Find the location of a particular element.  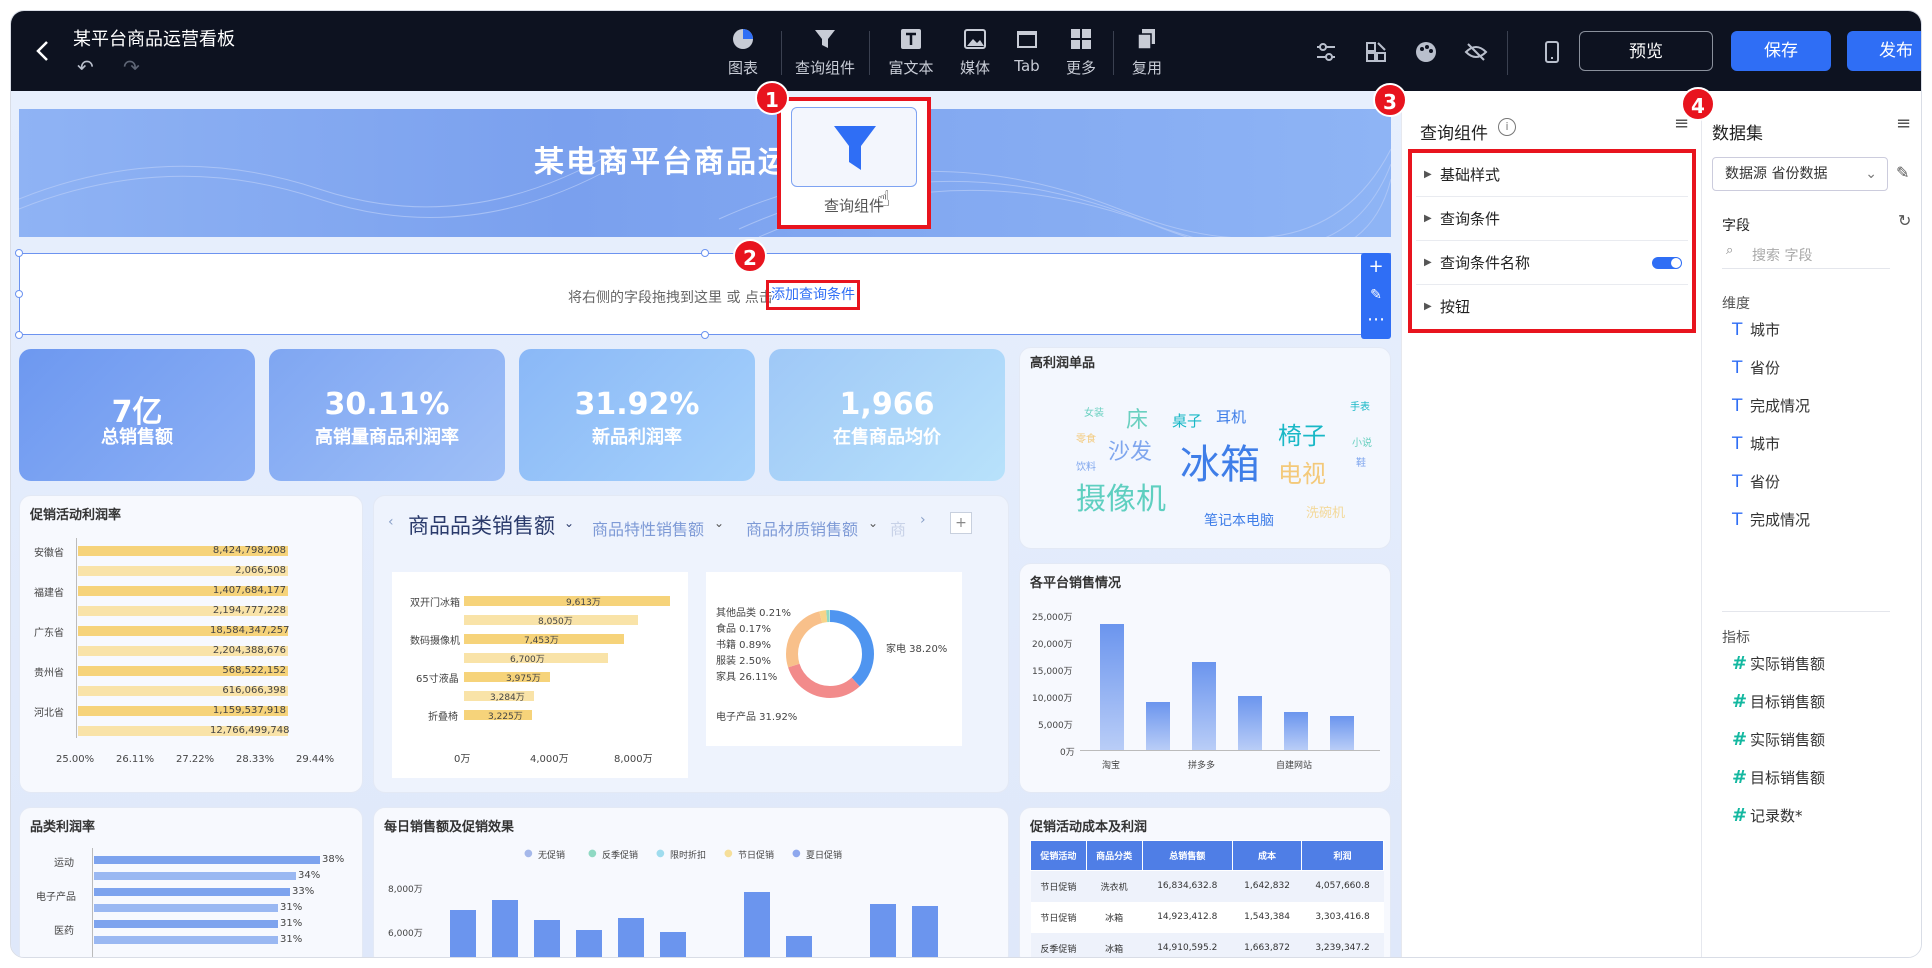

add-icon: + is located at coordinates (1376, 267).